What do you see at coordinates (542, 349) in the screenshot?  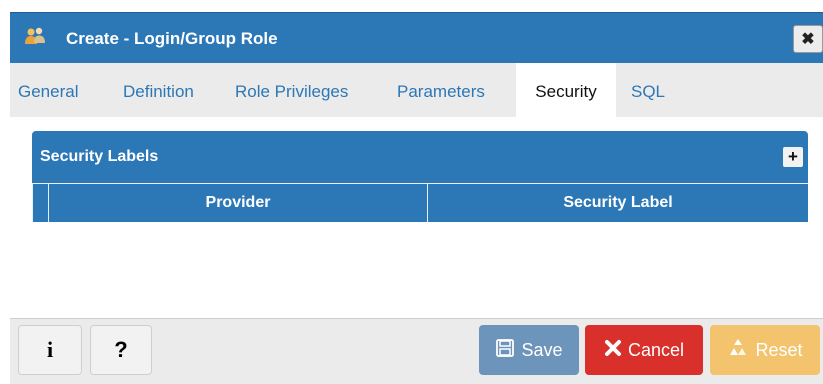 I see `save-label: Save` at bounding box center [542, 349].